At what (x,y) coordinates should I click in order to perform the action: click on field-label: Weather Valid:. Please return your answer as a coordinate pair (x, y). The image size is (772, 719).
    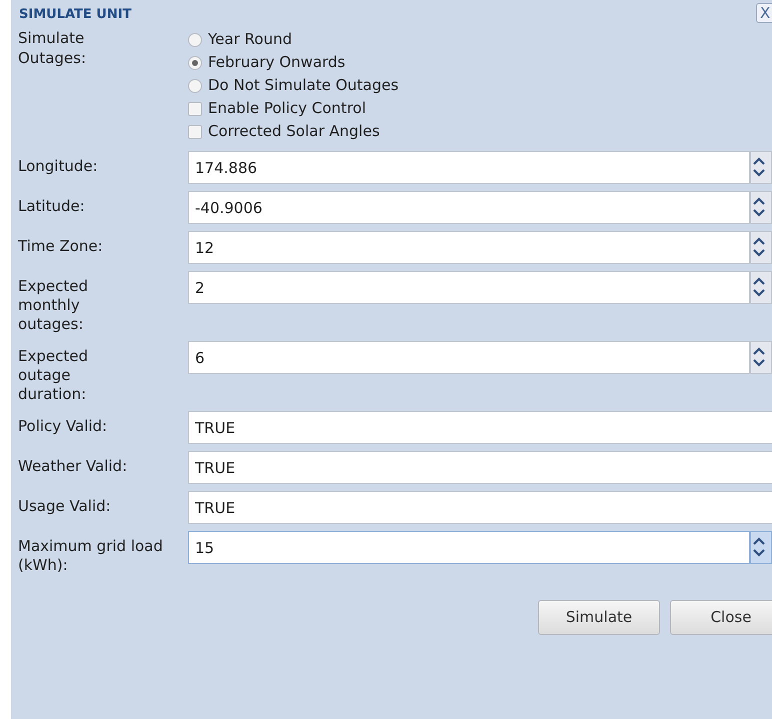
    Looking at the image, I should click on (73, 466).